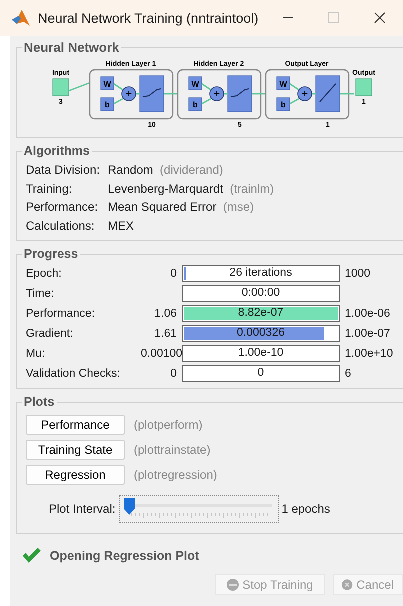  Describe the element at coordinates (348, 374) in the screenshot. I see `target-value: 6` at that location.